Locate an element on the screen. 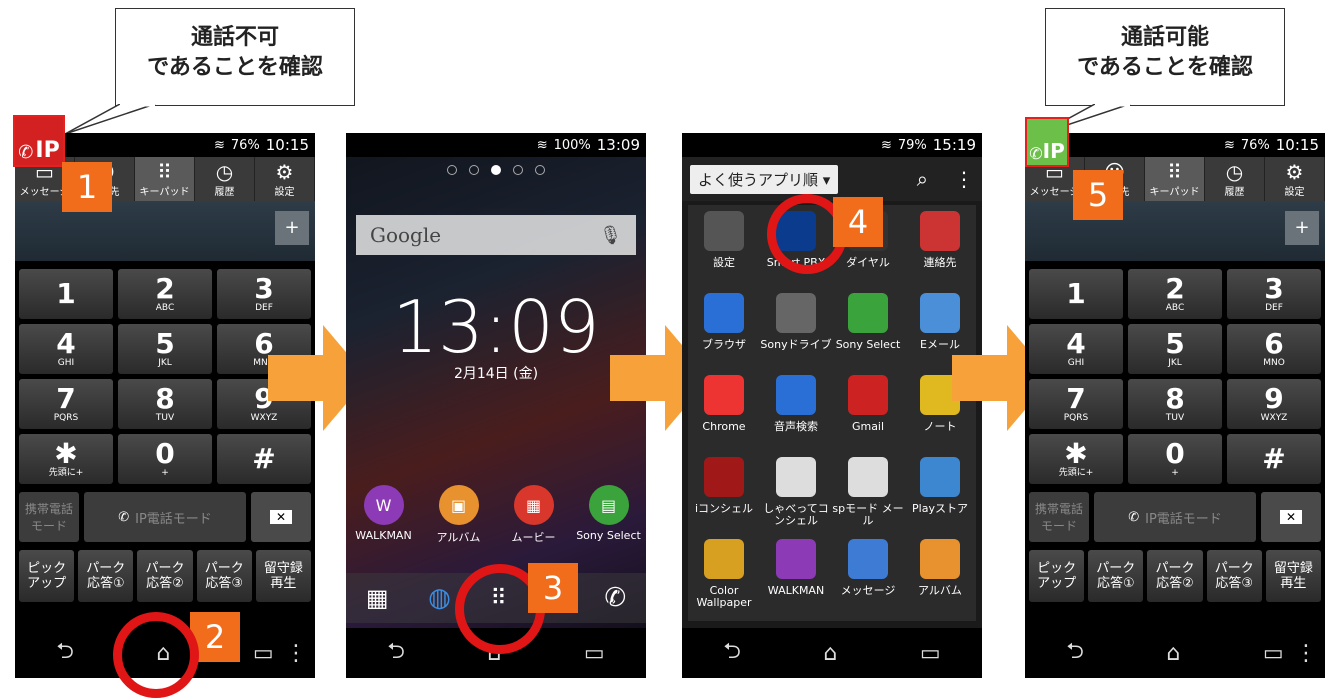  mic-icon: 🎙 is located at coordinates (610, 235).